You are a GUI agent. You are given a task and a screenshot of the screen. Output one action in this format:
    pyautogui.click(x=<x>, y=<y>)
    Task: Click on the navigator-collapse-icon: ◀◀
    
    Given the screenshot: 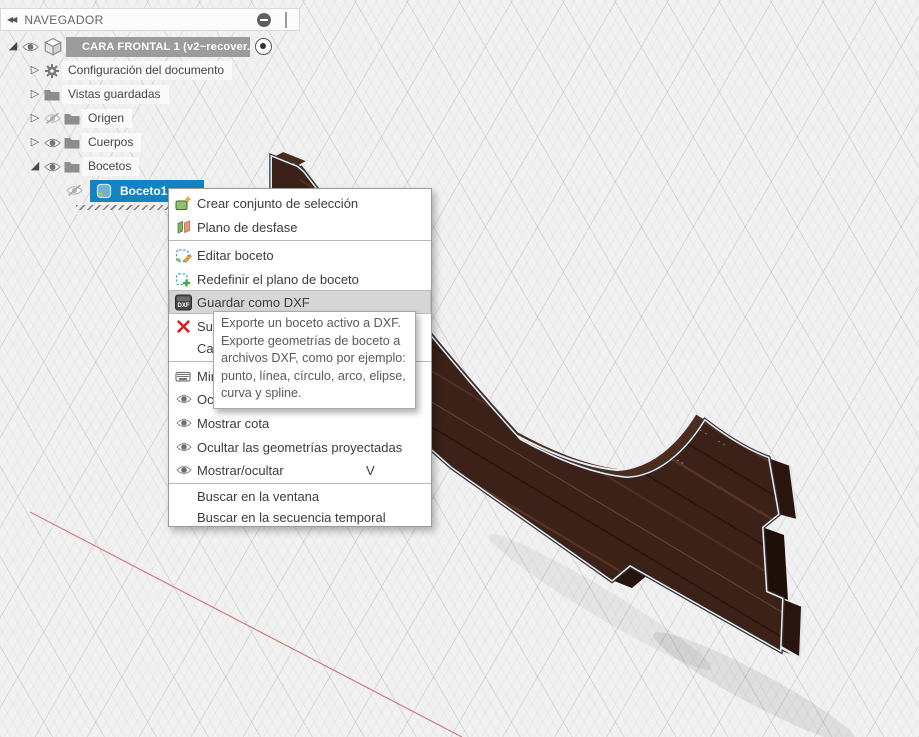 What is the action you would take?
    pyautogui.click(x=12, y=19)
    